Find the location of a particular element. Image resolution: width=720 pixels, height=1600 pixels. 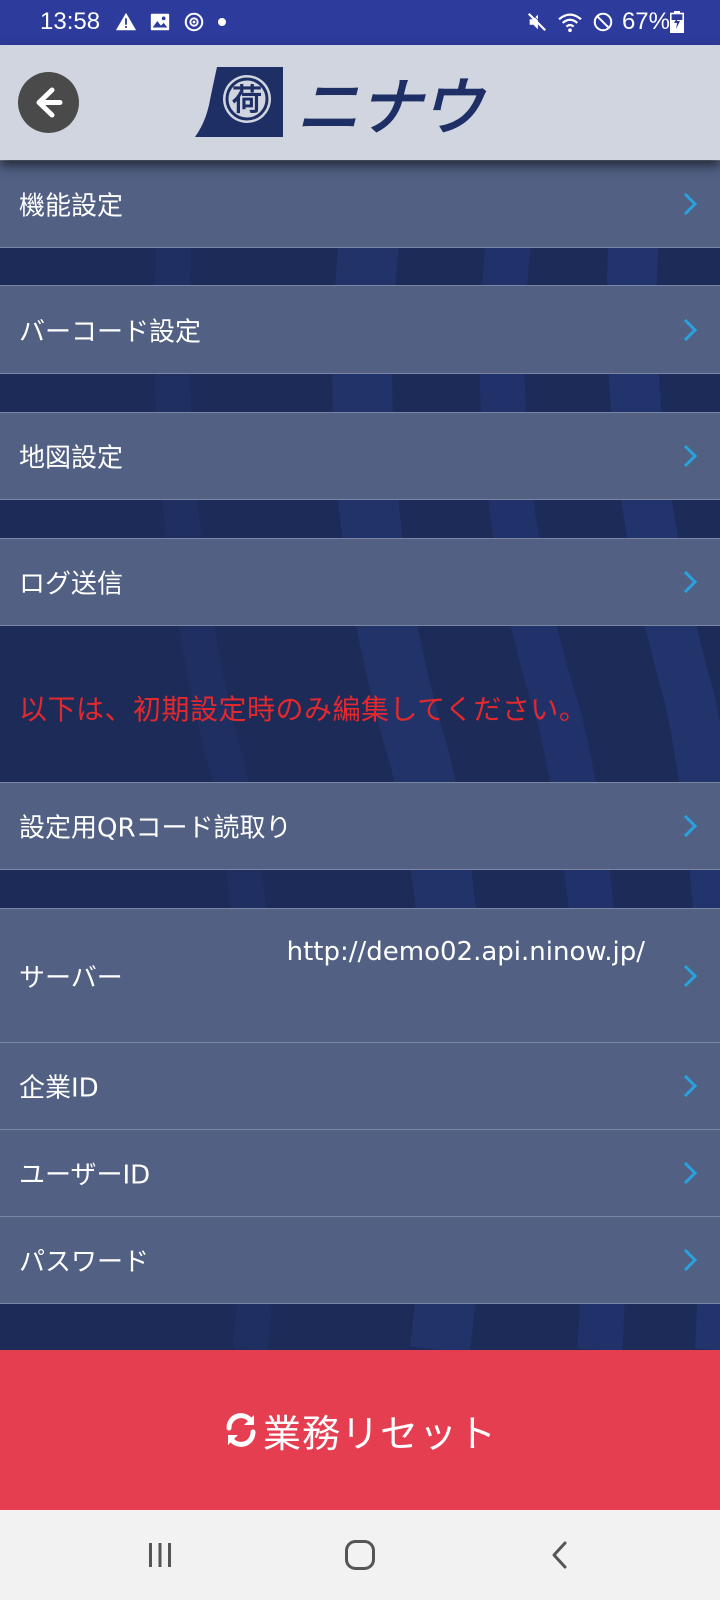

status-notification-icons is located at coordinates (171, 22).